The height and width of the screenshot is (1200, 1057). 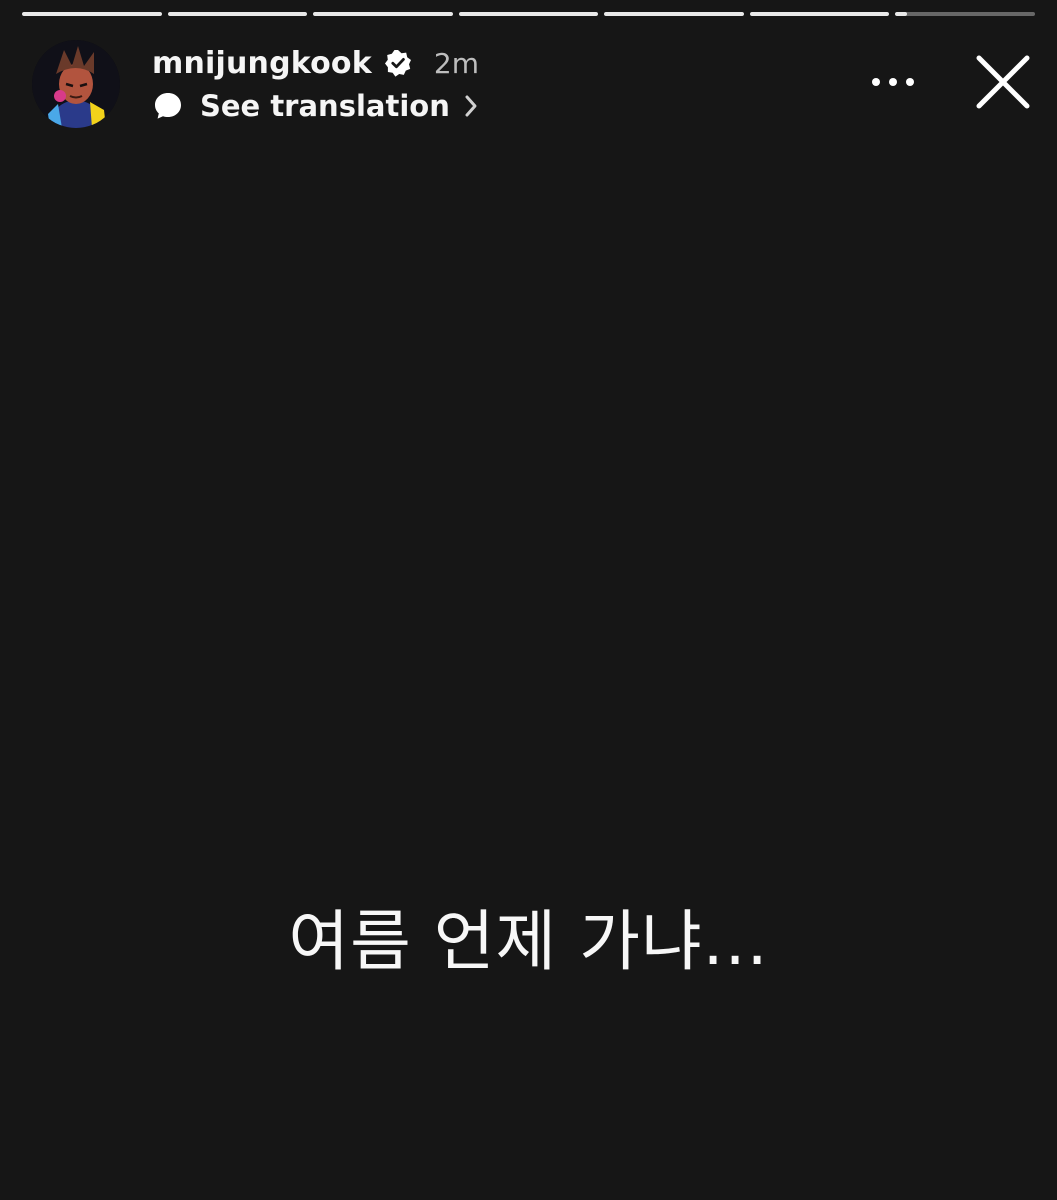 I want to click on see-translation-link: See translation, so click(x=316, y=106).